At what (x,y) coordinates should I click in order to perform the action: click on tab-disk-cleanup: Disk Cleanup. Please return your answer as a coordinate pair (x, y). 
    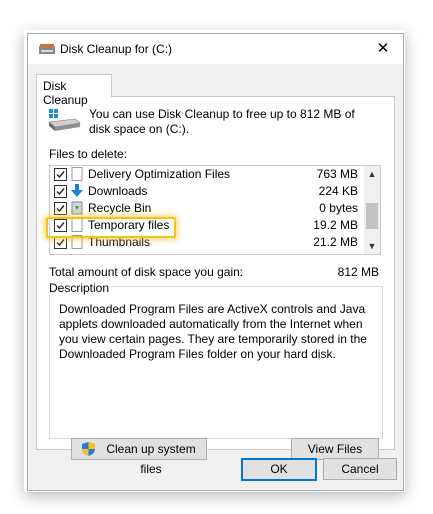
    Looking at the image, I should click on (74, 90).